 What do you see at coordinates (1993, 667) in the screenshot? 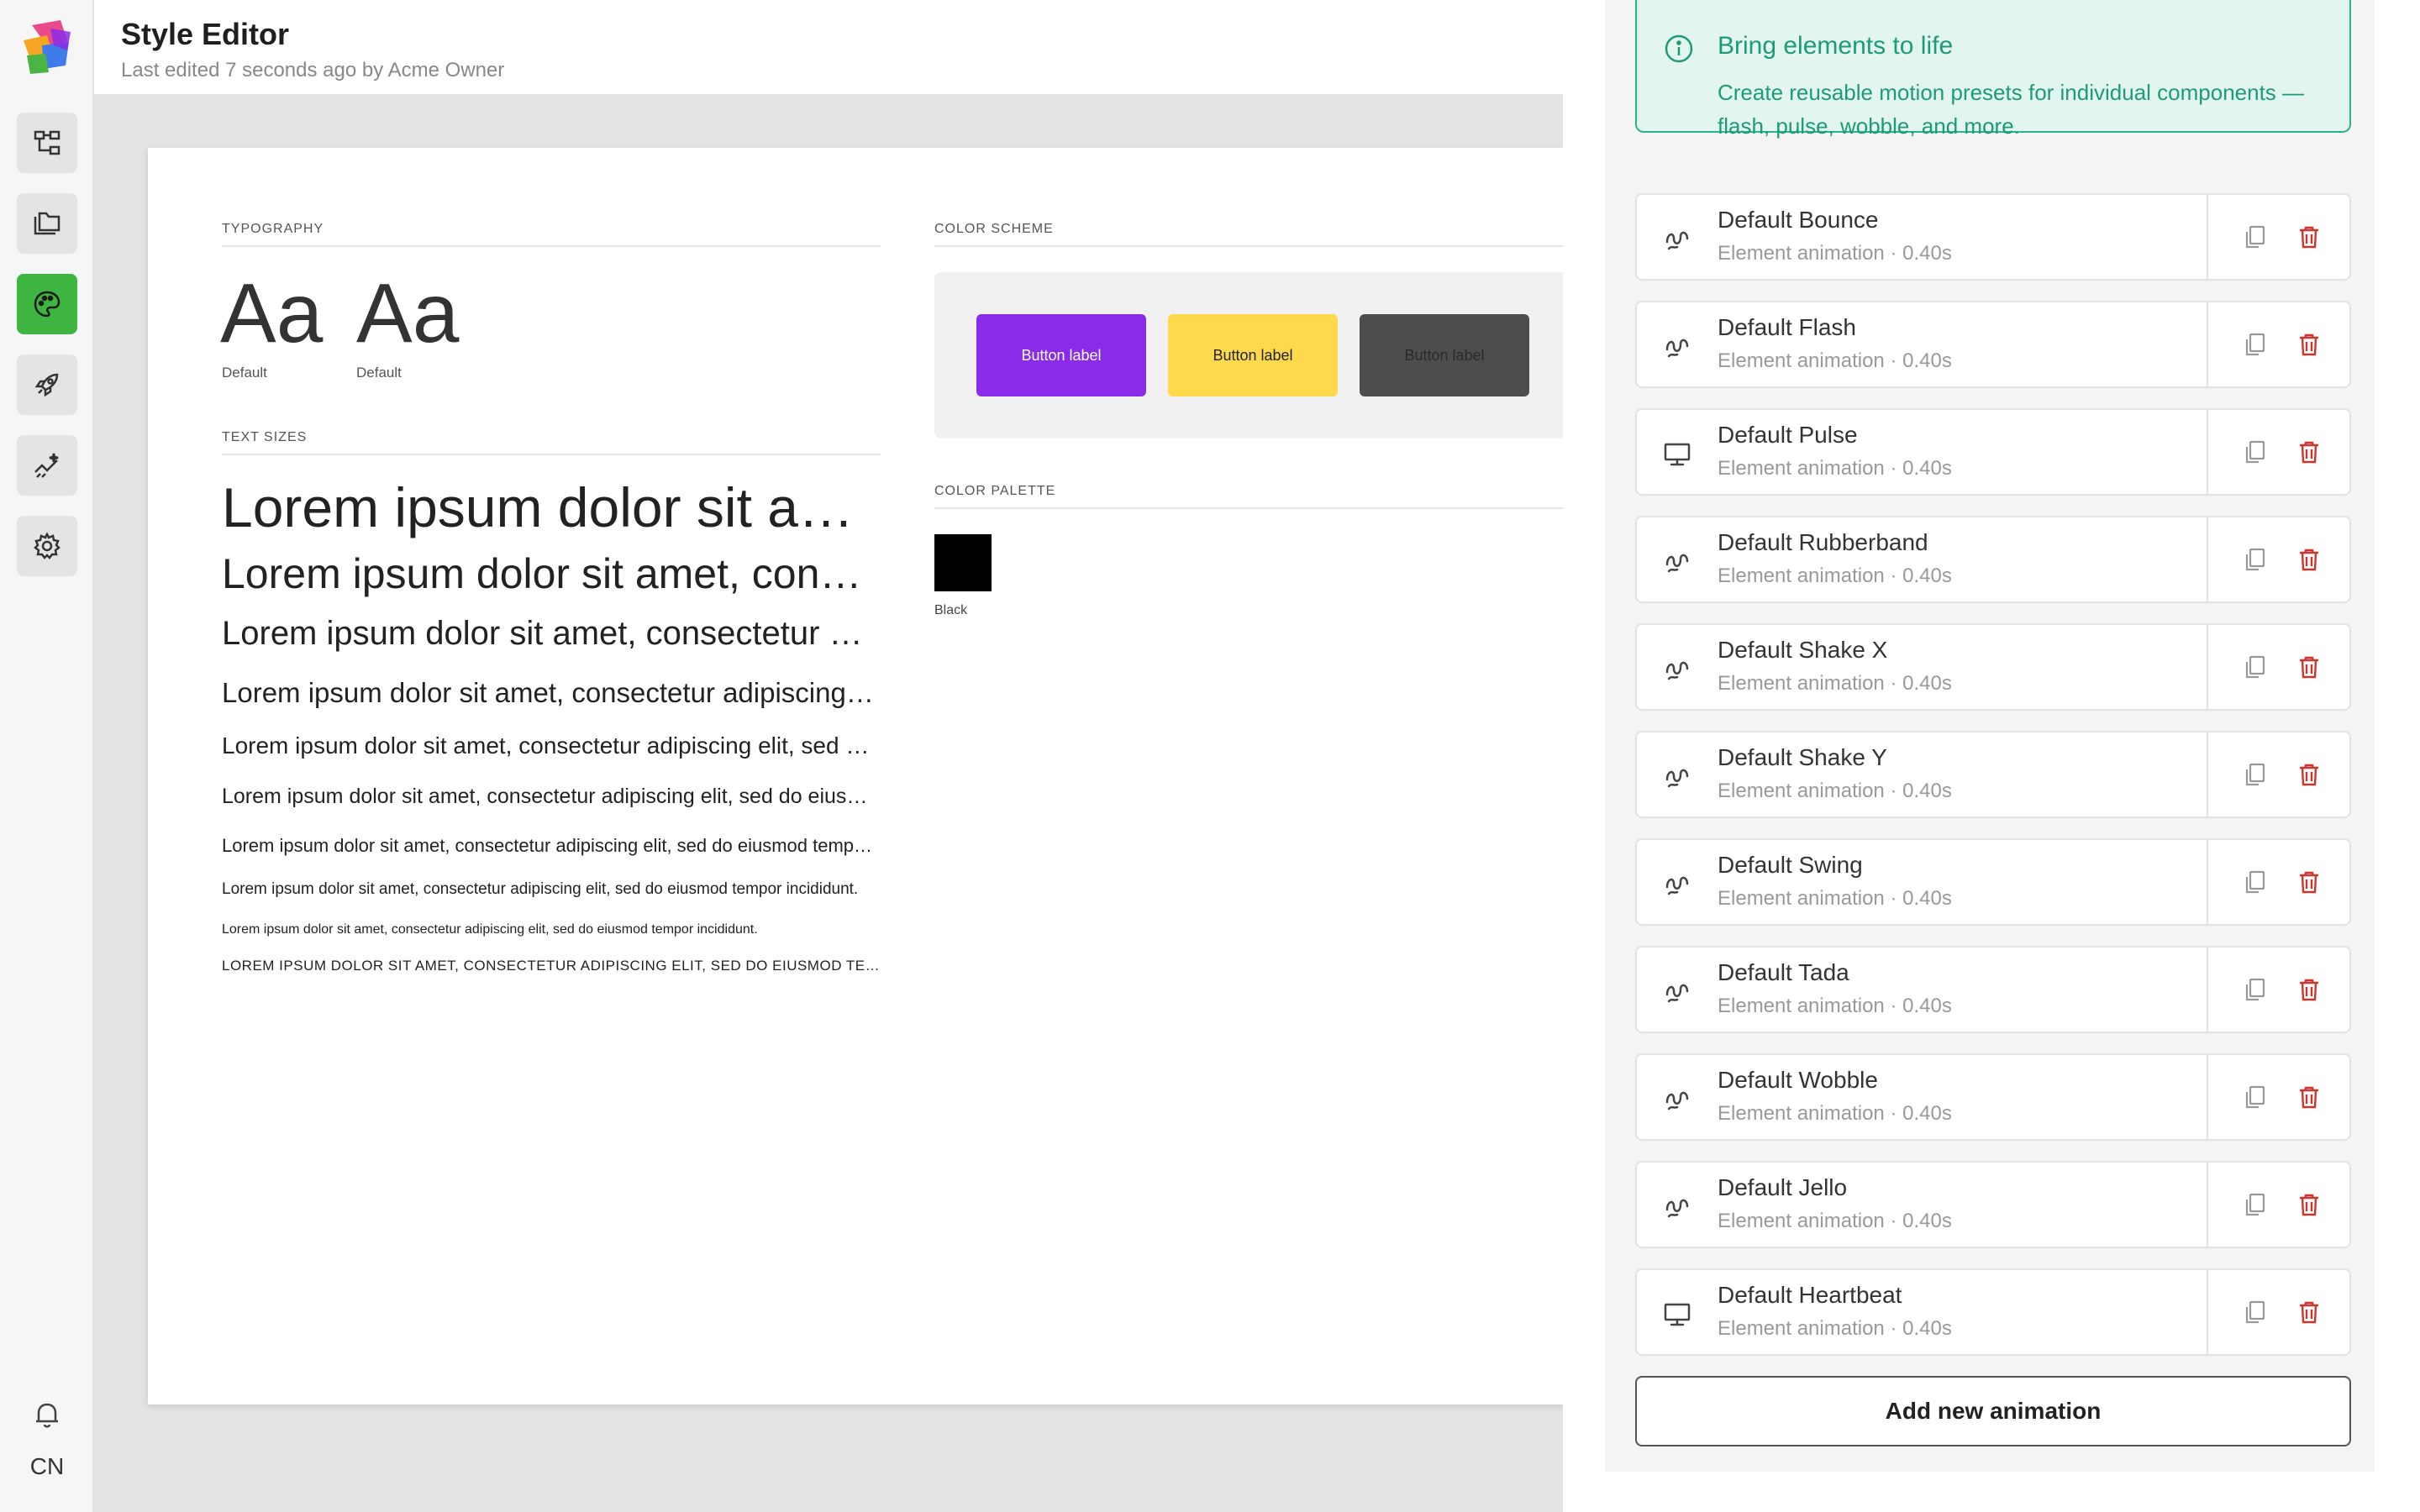
I see `animation-item: Default Shake X Element animation · 0.40s` at bounding box center [1993, 667].